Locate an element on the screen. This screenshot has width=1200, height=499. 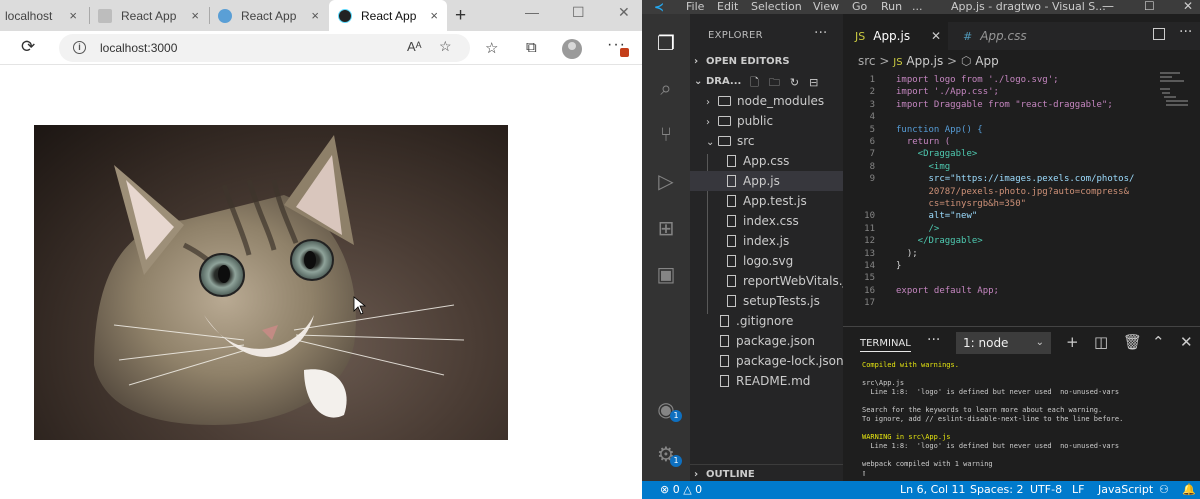
breadcrumb-folder: src is located at coordinates (867, 61).